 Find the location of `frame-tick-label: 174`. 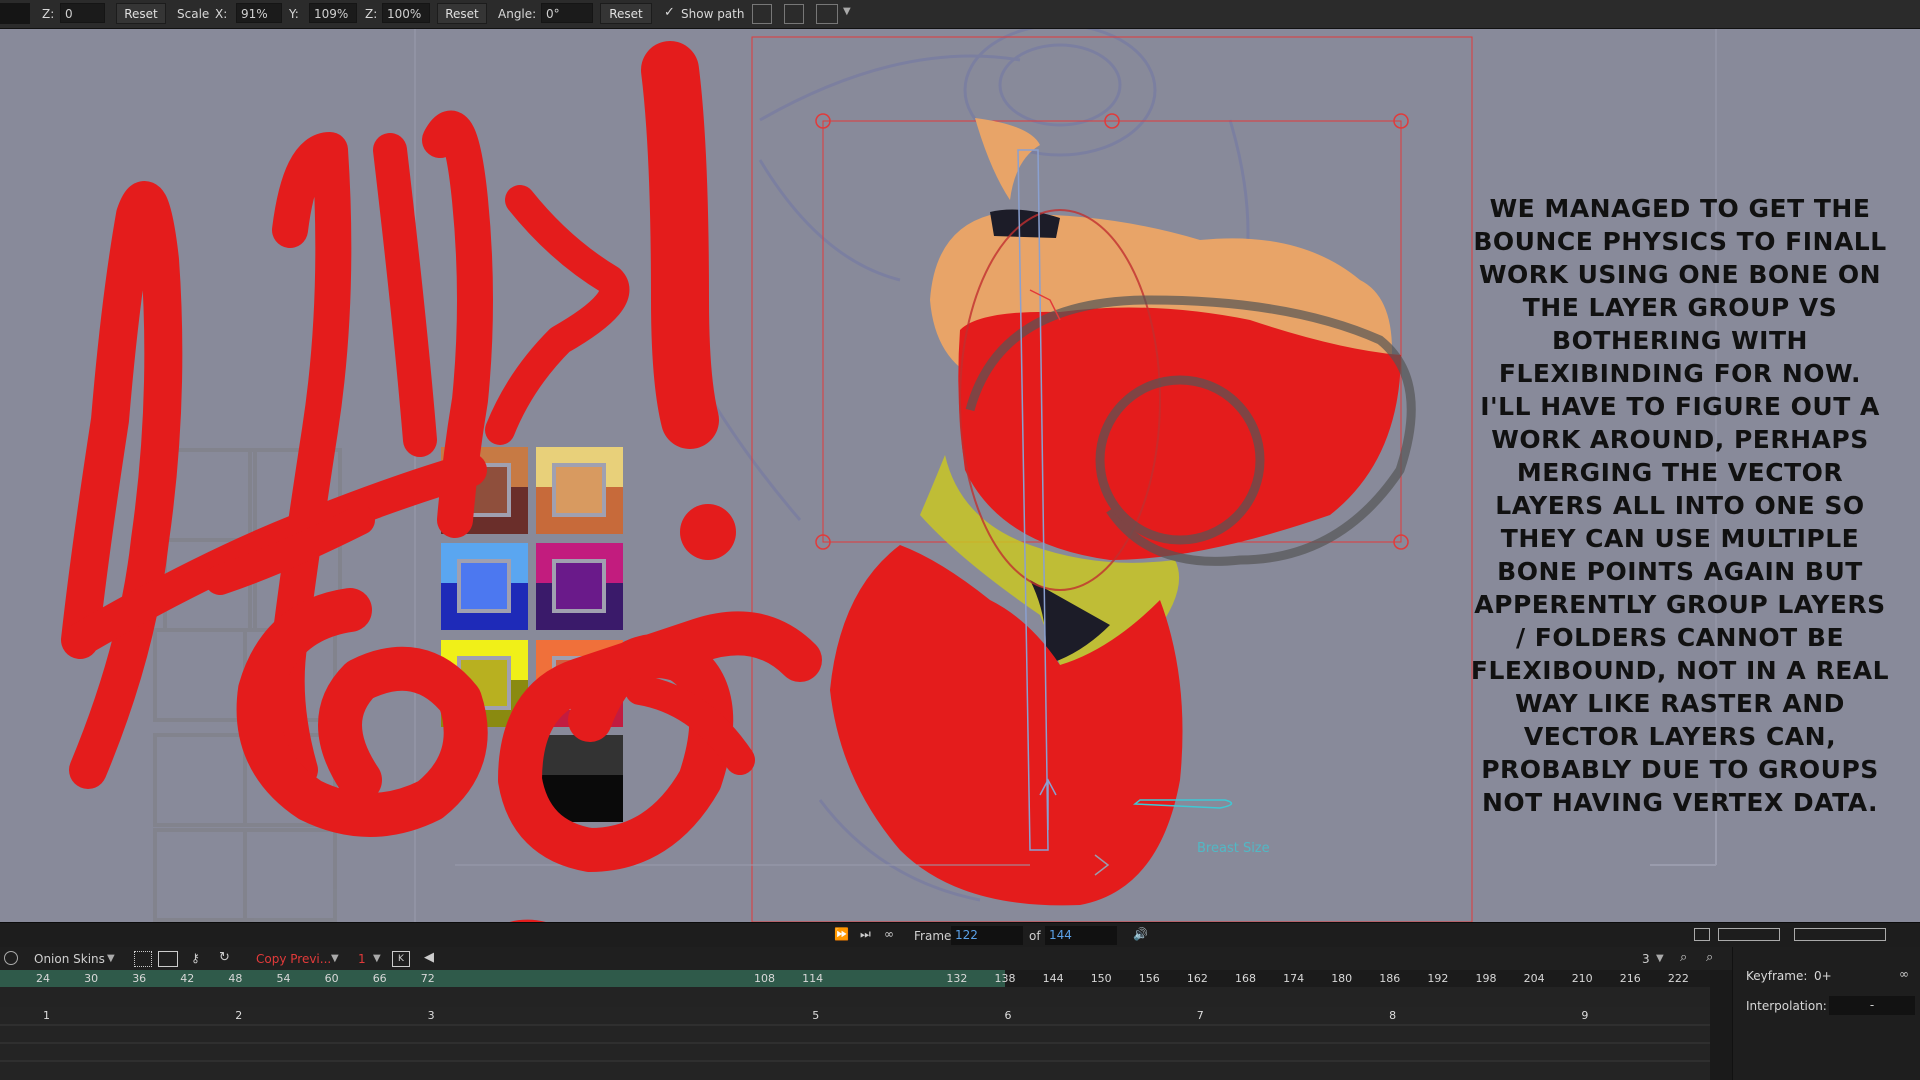

frame-tick-label: 174 is located at coordinates (1294, 978).